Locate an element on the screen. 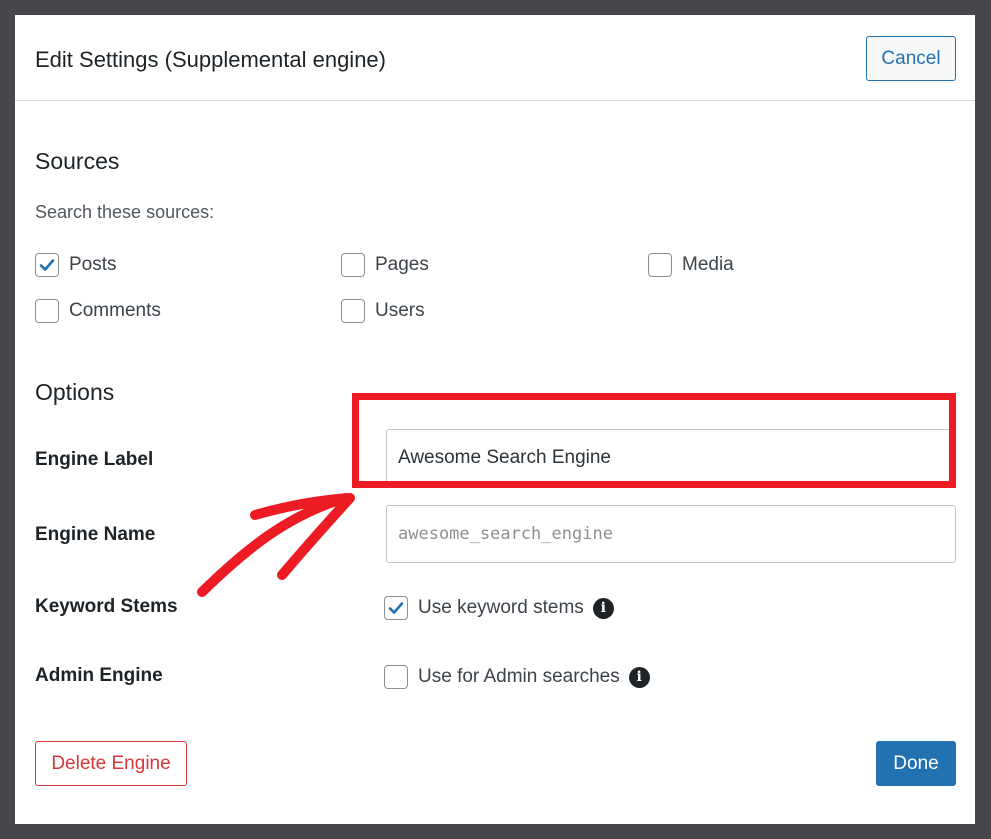 Image resolution: width=991 pixels, height=839 pixels. keyword-stems-label: Keyword Stems is located at coordinates (106, 606).